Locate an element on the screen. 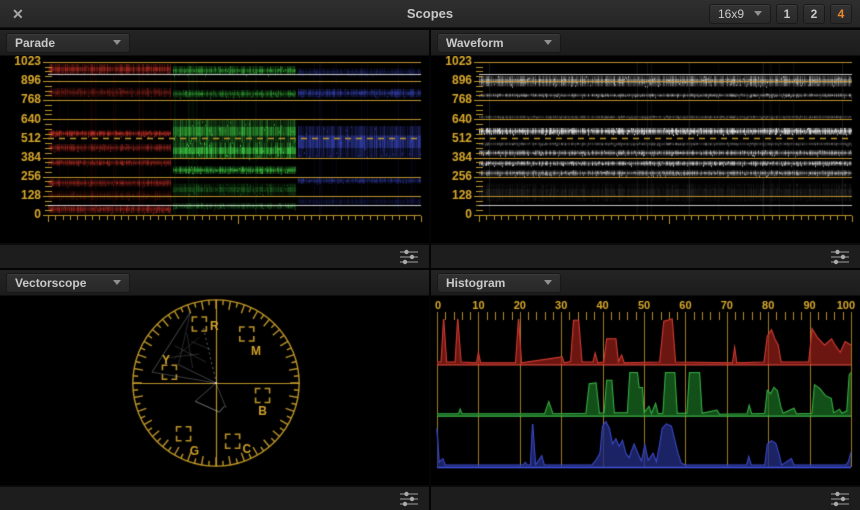  waveform-settings-button is located at coordinates (840, 257).